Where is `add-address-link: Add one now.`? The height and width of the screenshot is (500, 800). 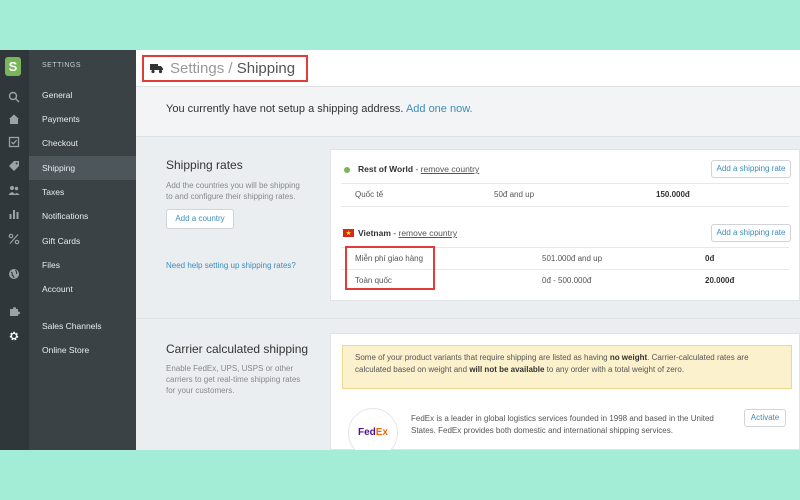 add-address-link: Add one now. is located at coordinates (439, 109).